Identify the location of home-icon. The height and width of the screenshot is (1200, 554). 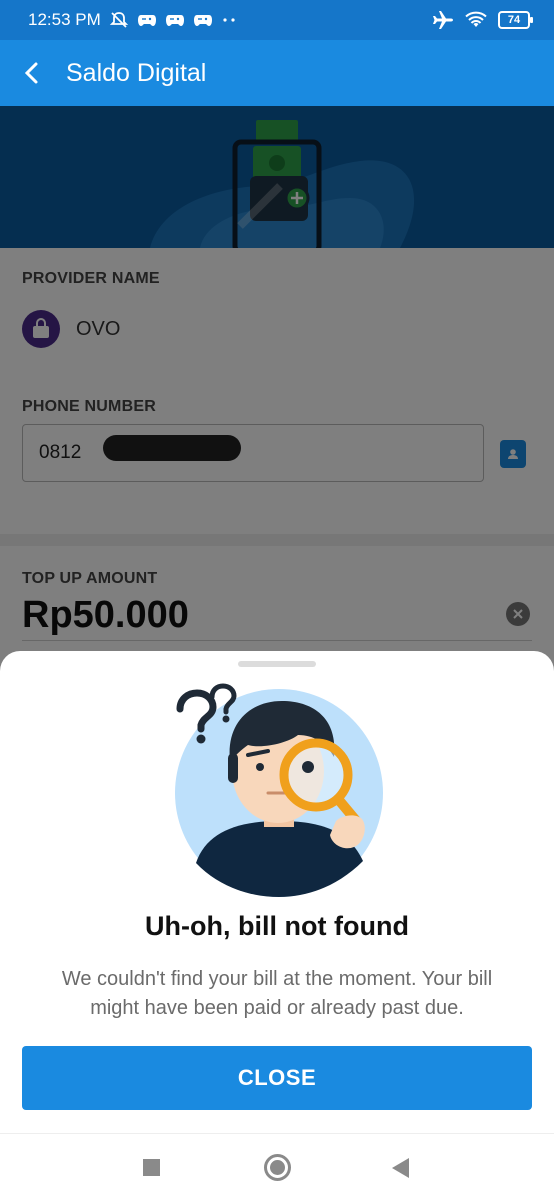
(277, 1167).